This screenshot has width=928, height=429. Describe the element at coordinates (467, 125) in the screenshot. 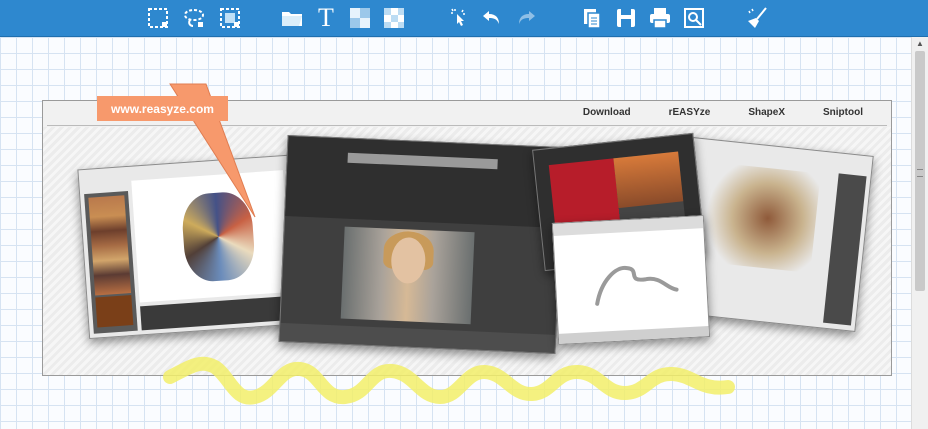

I see `snapshot-divider` at that location.